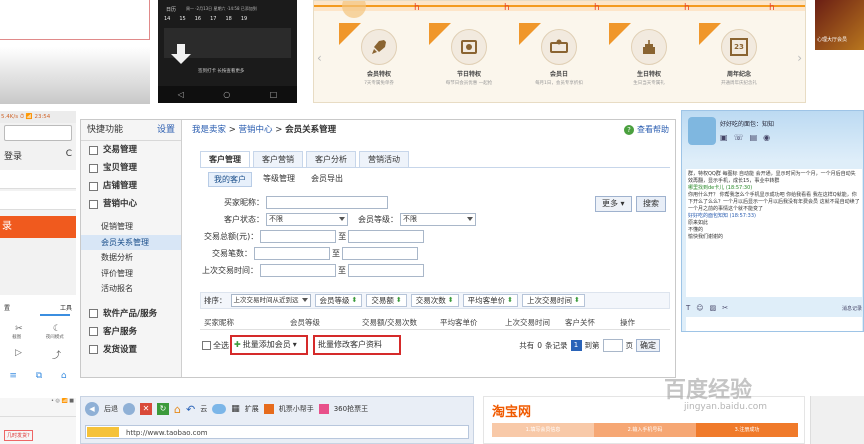 The image size is (864, 444). Describe the element at coordinates (380, 253) in the screenshot. I see `count-max-input` at that location.